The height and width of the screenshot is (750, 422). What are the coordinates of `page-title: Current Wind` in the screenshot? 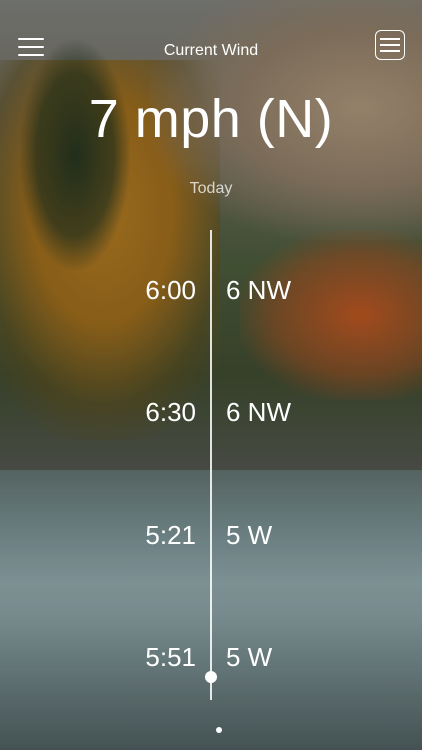 It's located at (211, 50).